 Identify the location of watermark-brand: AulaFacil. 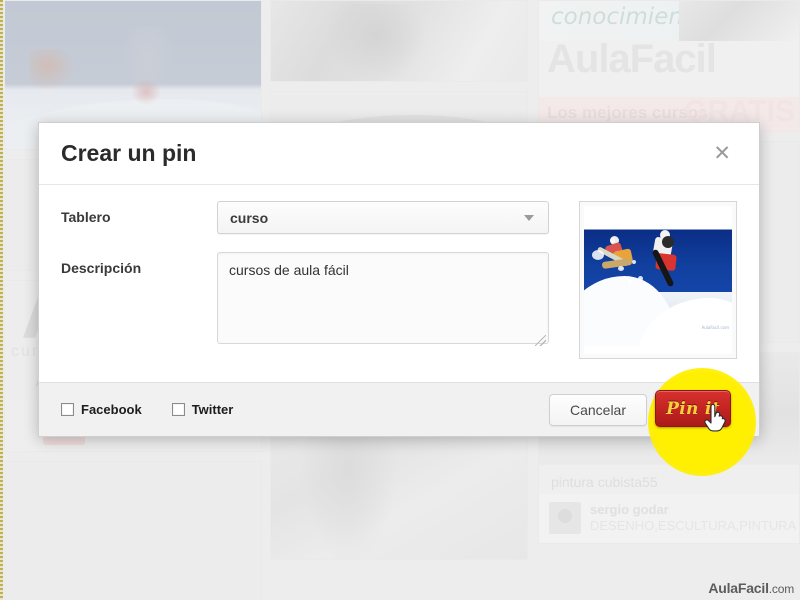
(738, 588).